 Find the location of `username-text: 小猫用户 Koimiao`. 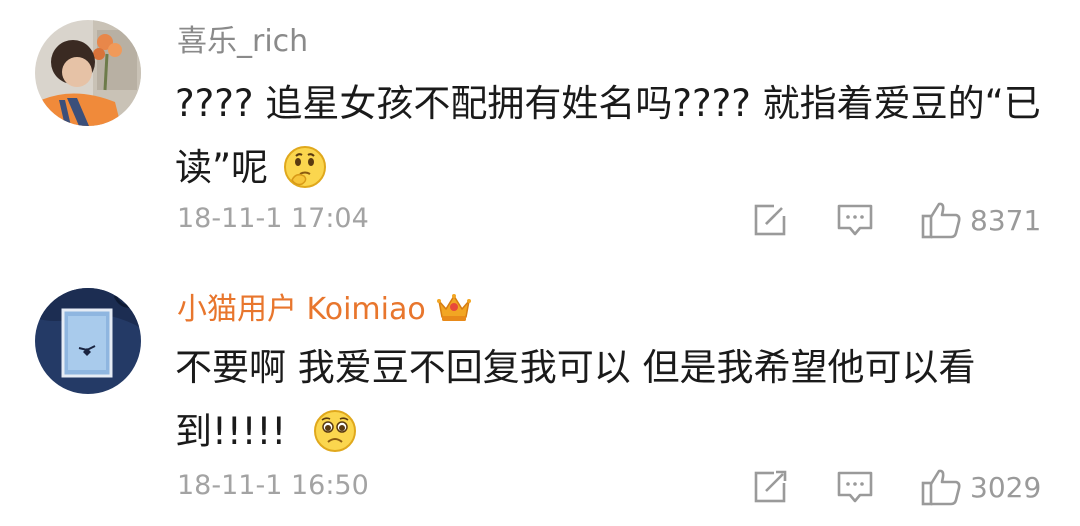

username-text: 小猫用户 Koimiao is located at coordinates (301, 309).